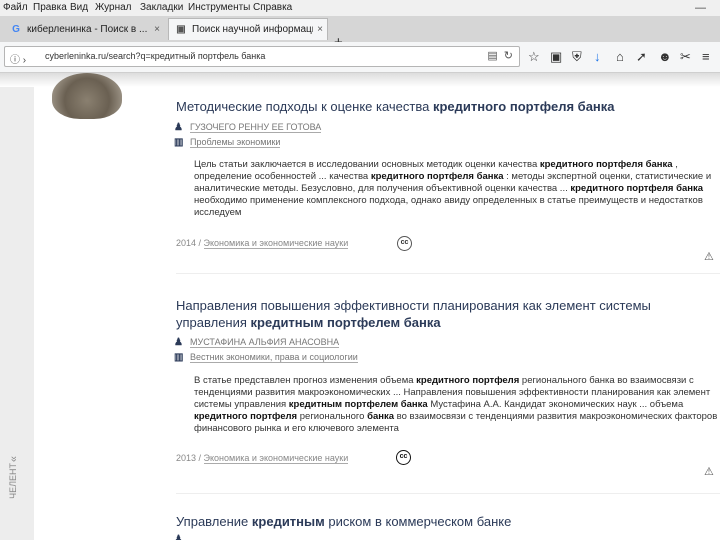  Describe the element at coordinates (227, 142) in the screenshot. I see `result-journal: ▥ Проблемы экономики` at that location.